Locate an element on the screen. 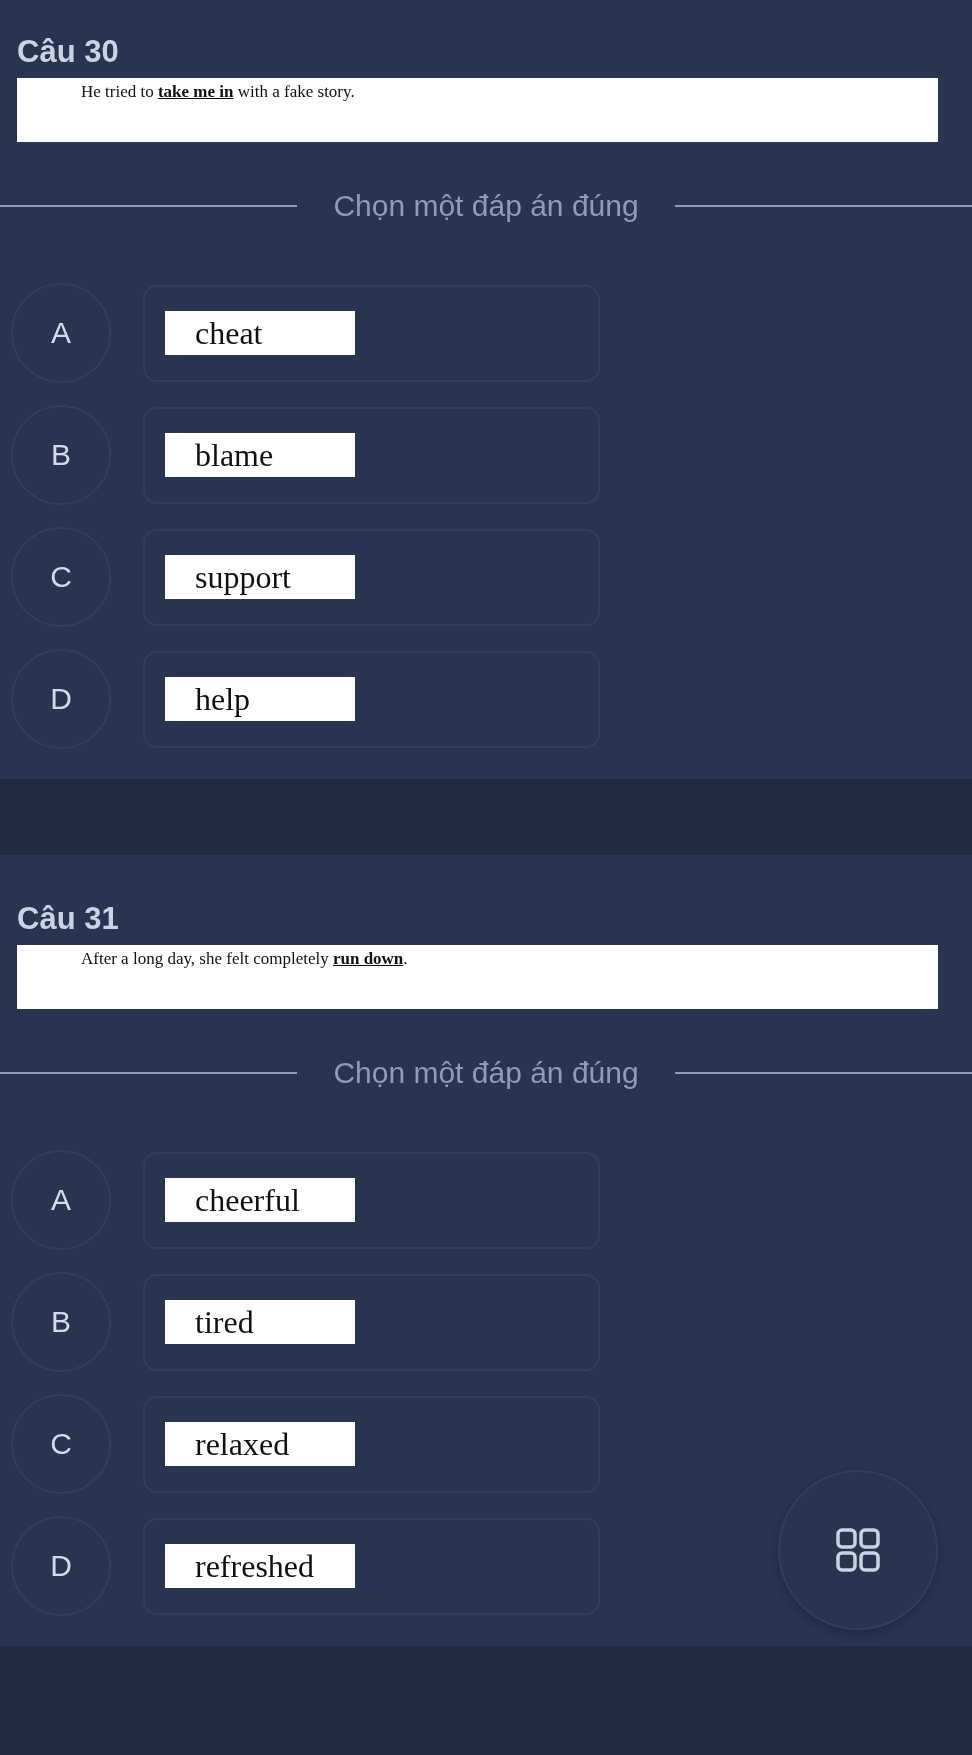  answer-option: refreshed is located at coordinates (371, 1566).